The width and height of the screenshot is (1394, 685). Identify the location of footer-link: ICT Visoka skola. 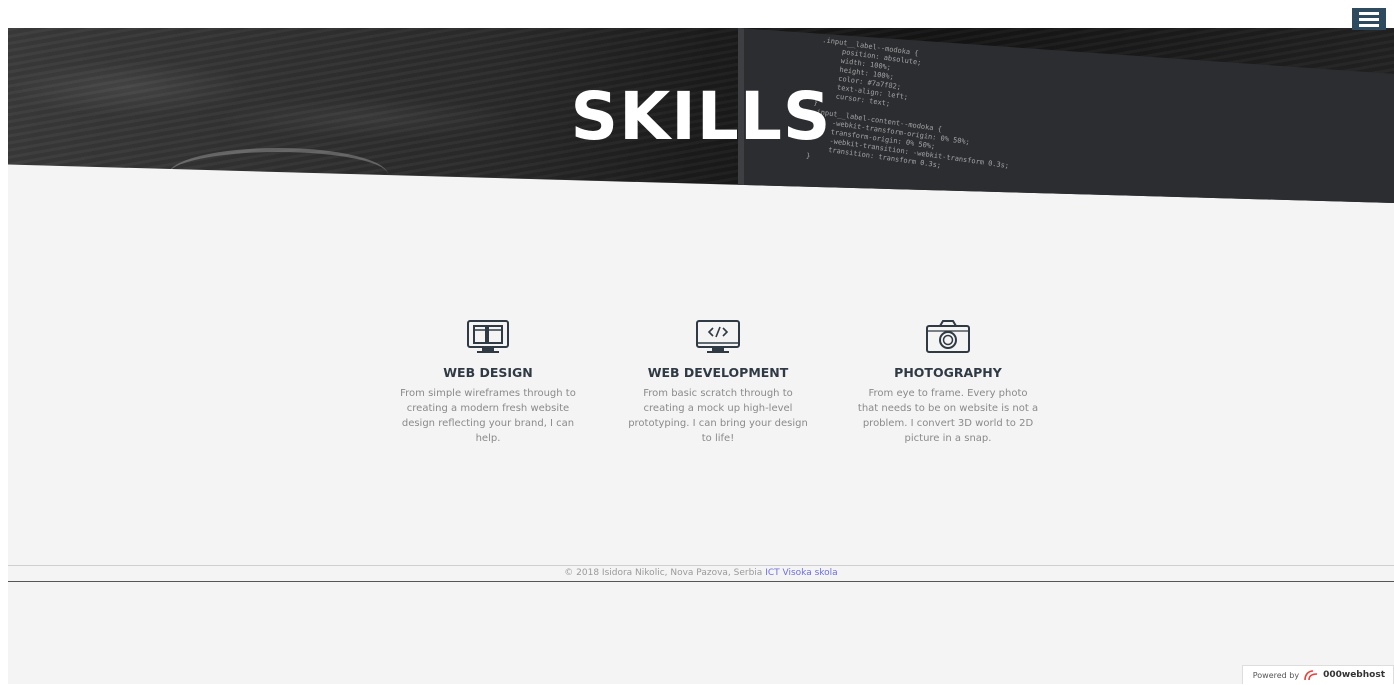
(801, 573).